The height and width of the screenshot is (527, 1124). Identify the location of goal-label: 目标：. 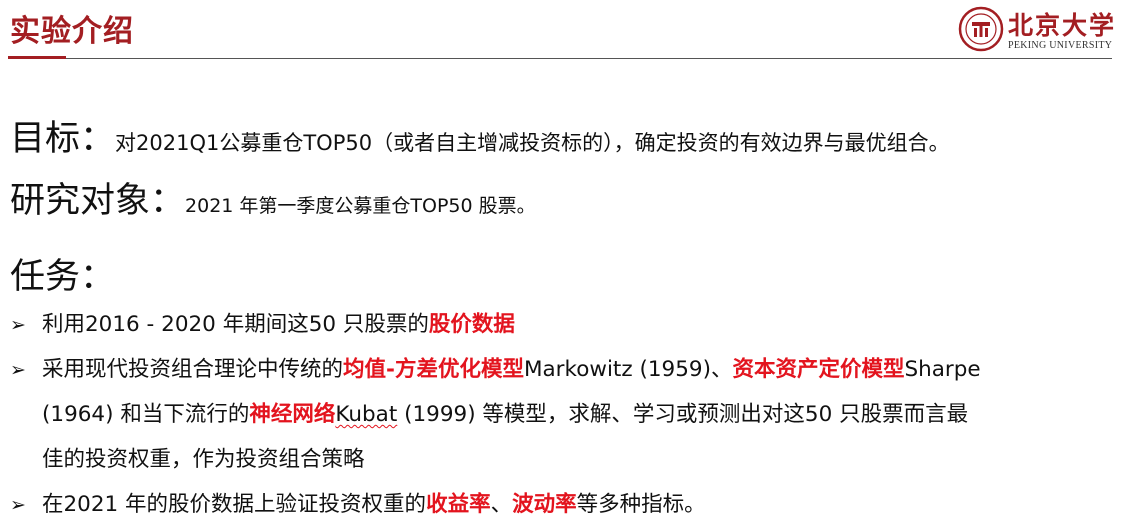
(63, 139).